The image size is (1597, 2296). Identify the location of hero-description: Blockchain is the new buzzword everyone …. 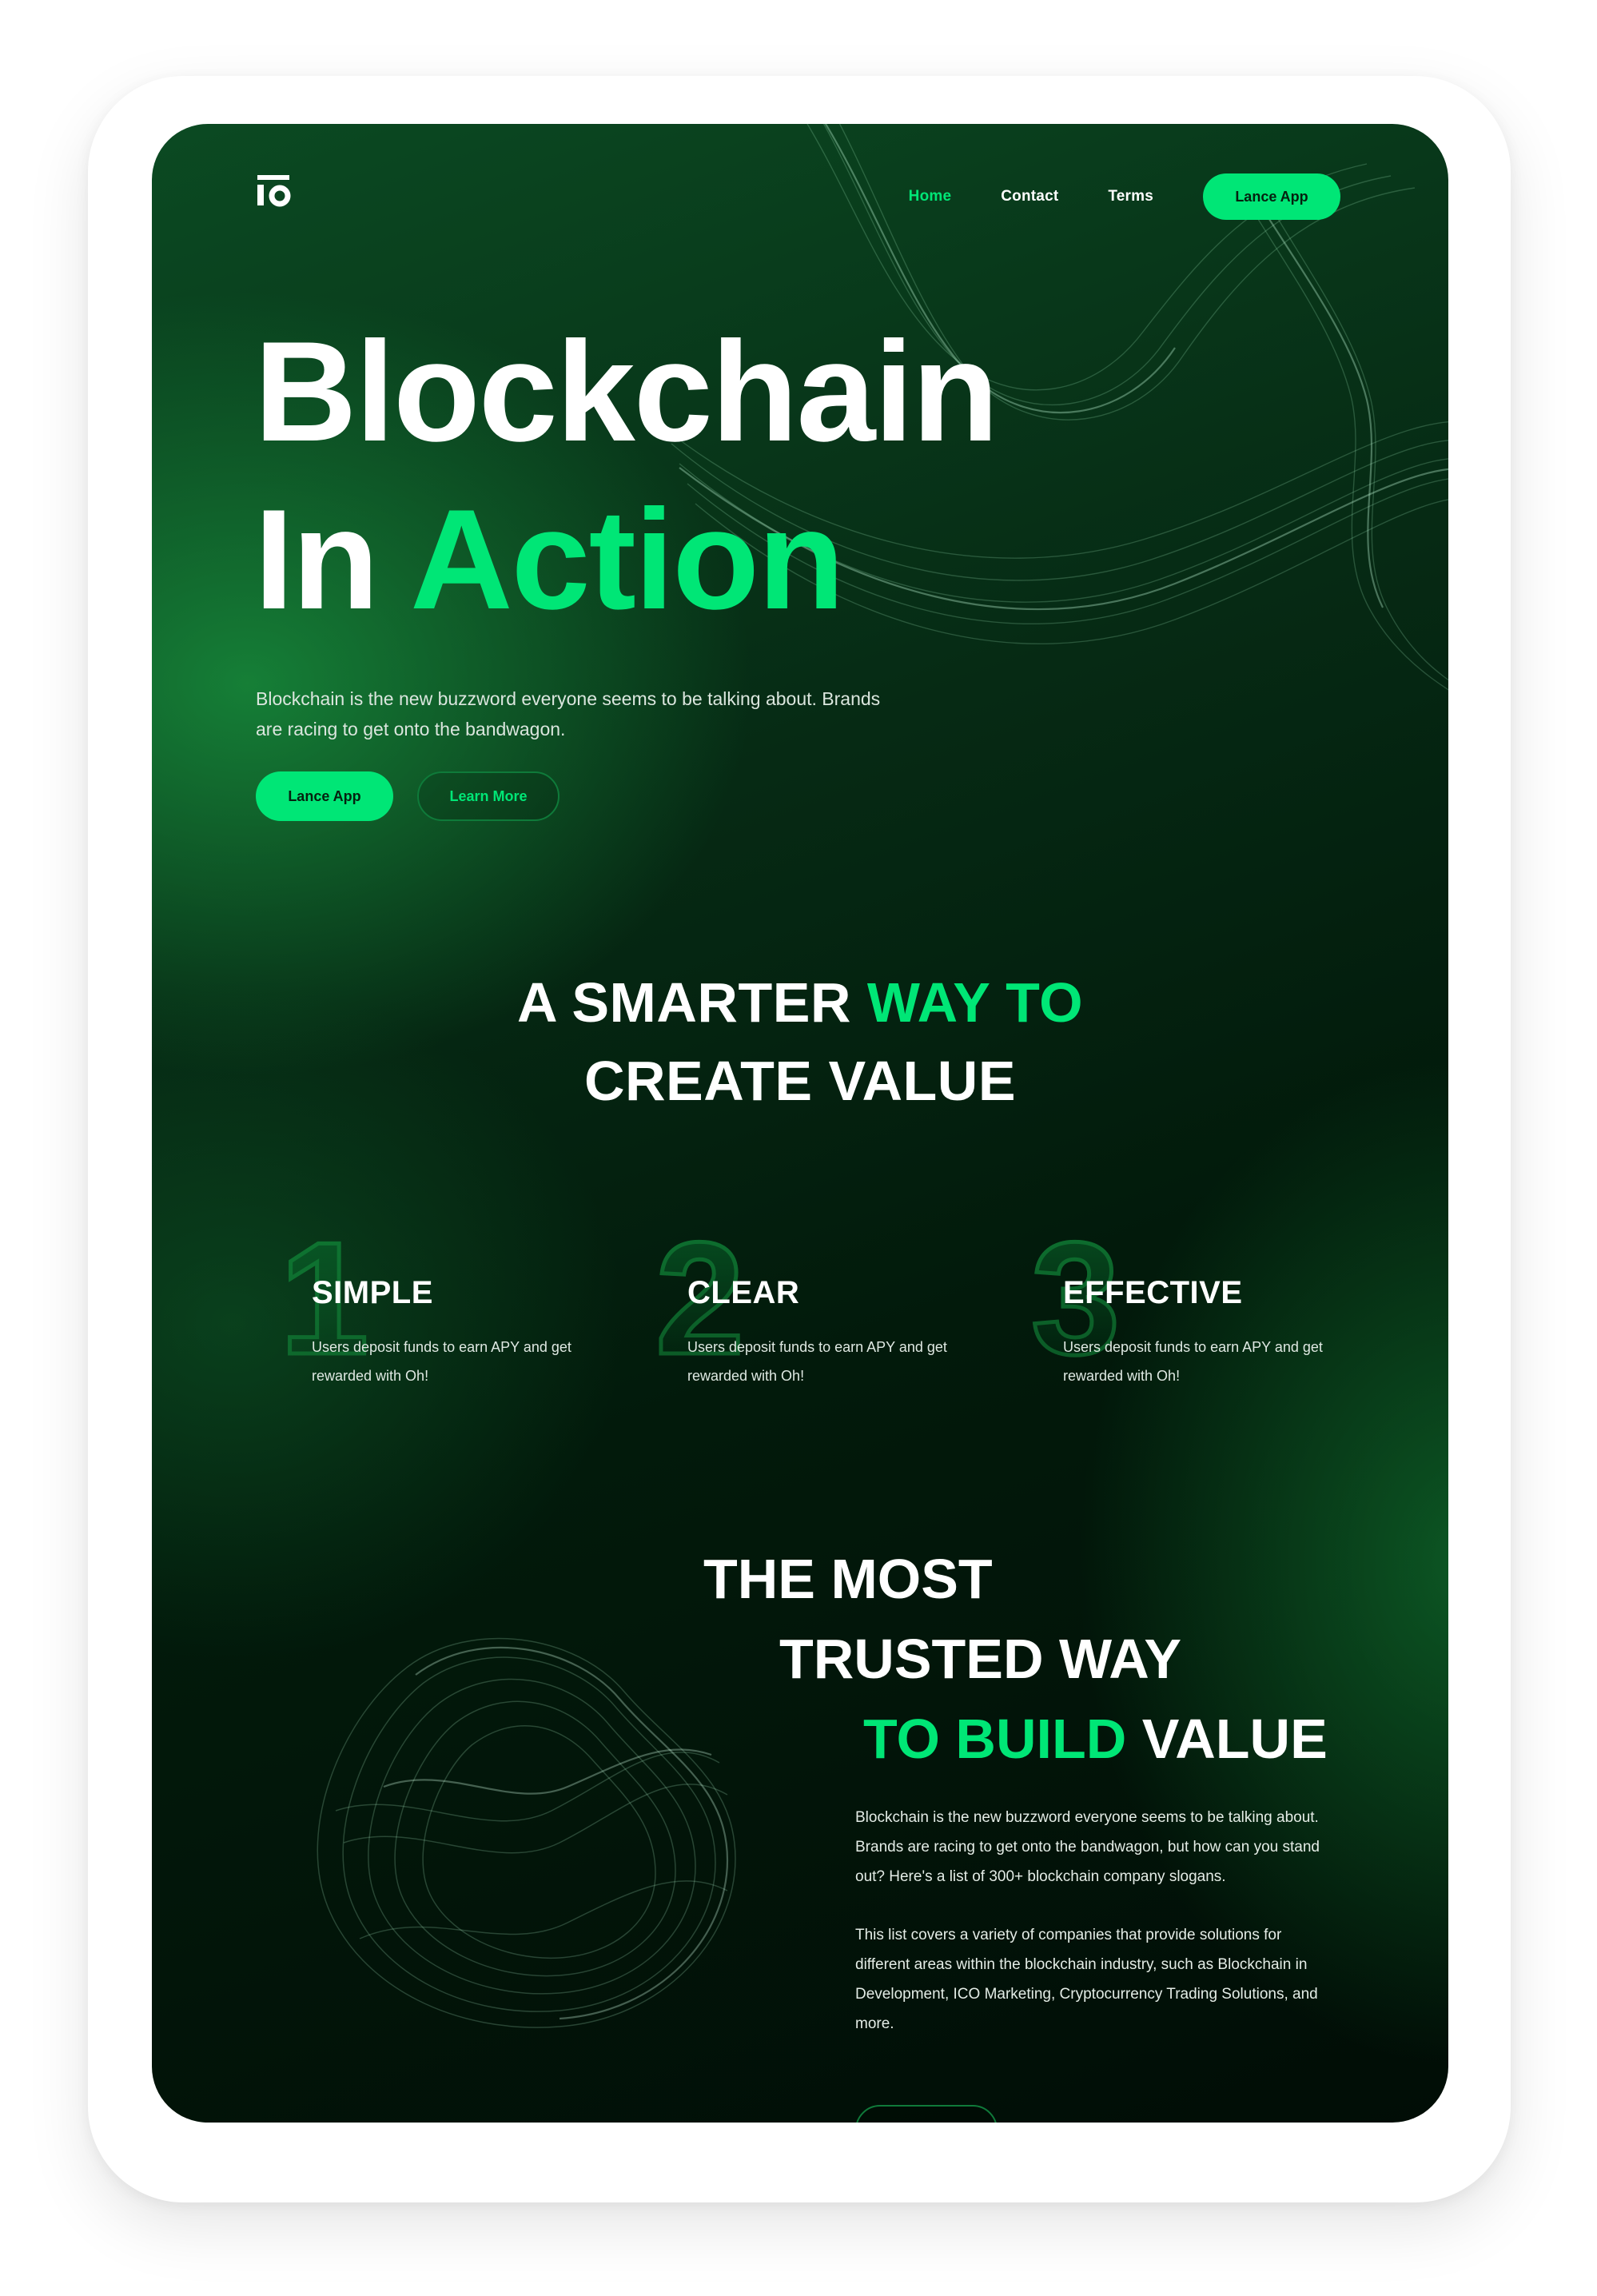
(568, 713).